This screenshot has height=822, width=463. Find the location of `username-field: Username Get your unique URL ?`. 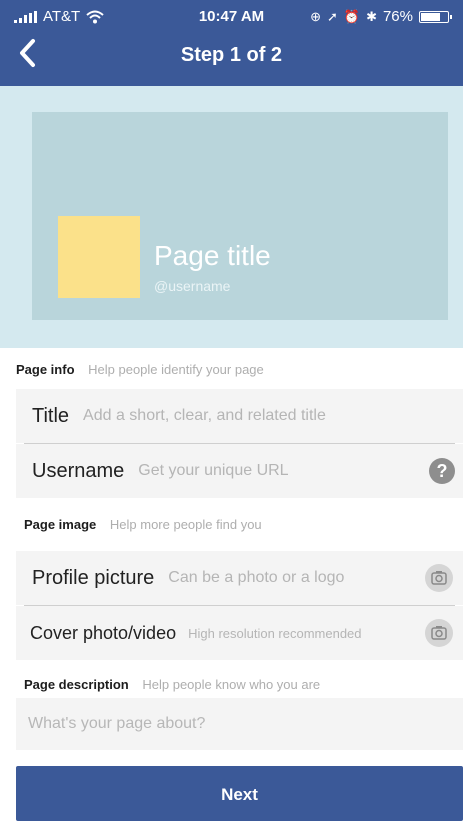

username-field: Username Get your unique URL ? is located at coordinates (239, 471).